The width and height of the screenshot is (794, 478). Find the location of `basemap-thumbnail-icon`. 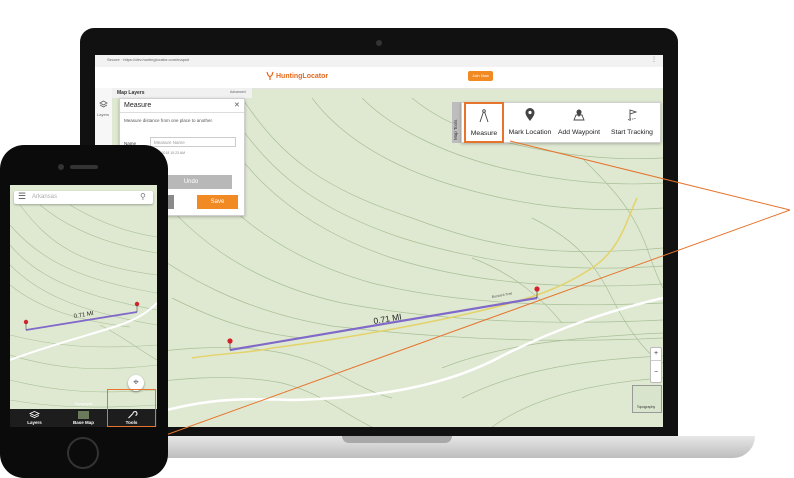

basemap-thumbnail-icon is located at coordinates (83, 415).